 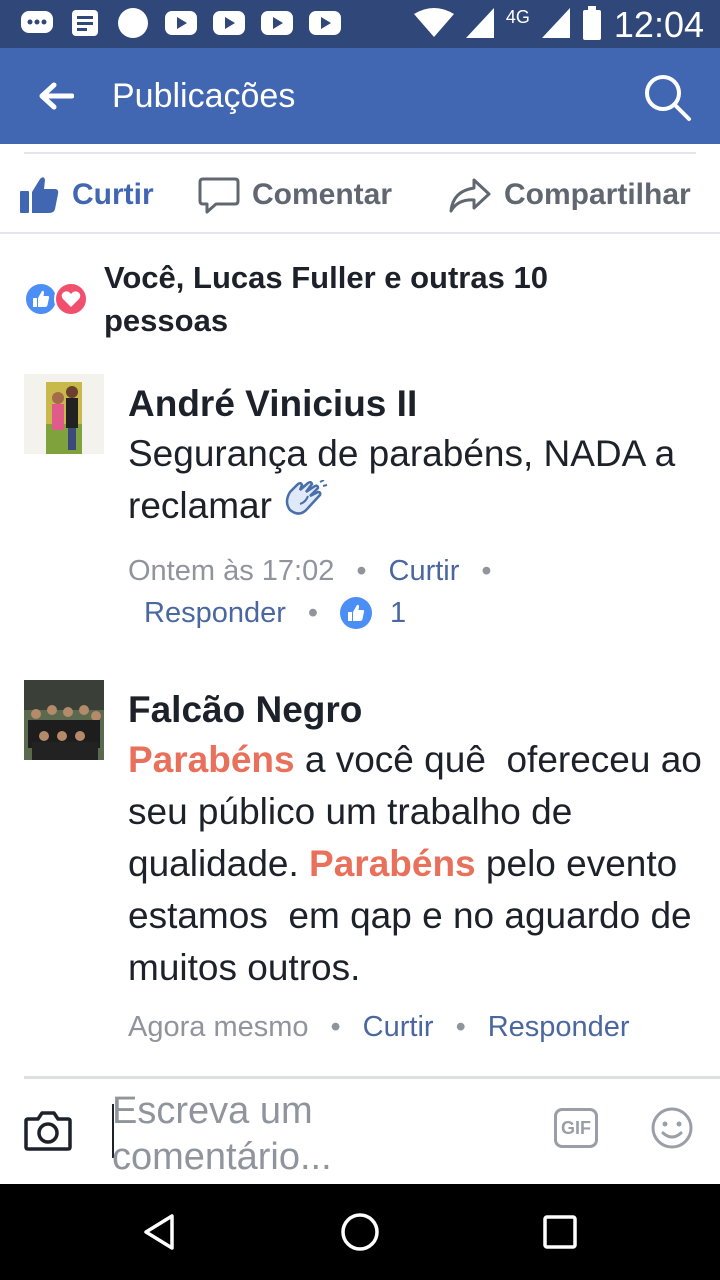 What do you see at coordinates (204, 96) in the screenshot?
I see `page-title: Publicações` at bounding box center [204, 96].